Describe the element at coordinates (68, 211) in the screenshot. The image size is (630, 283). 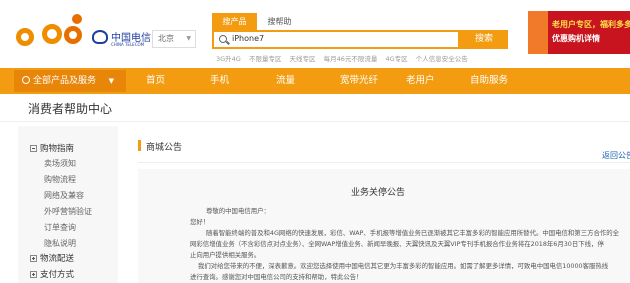
I see `sidebar-item: 外呼营销验证` at that location.